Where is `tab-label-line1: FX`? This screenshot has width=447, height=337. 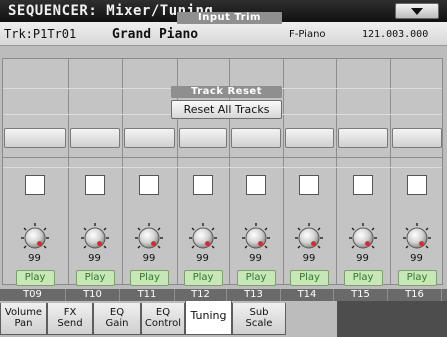
tab-label-line1: FX is located at coordinates (70, 312).